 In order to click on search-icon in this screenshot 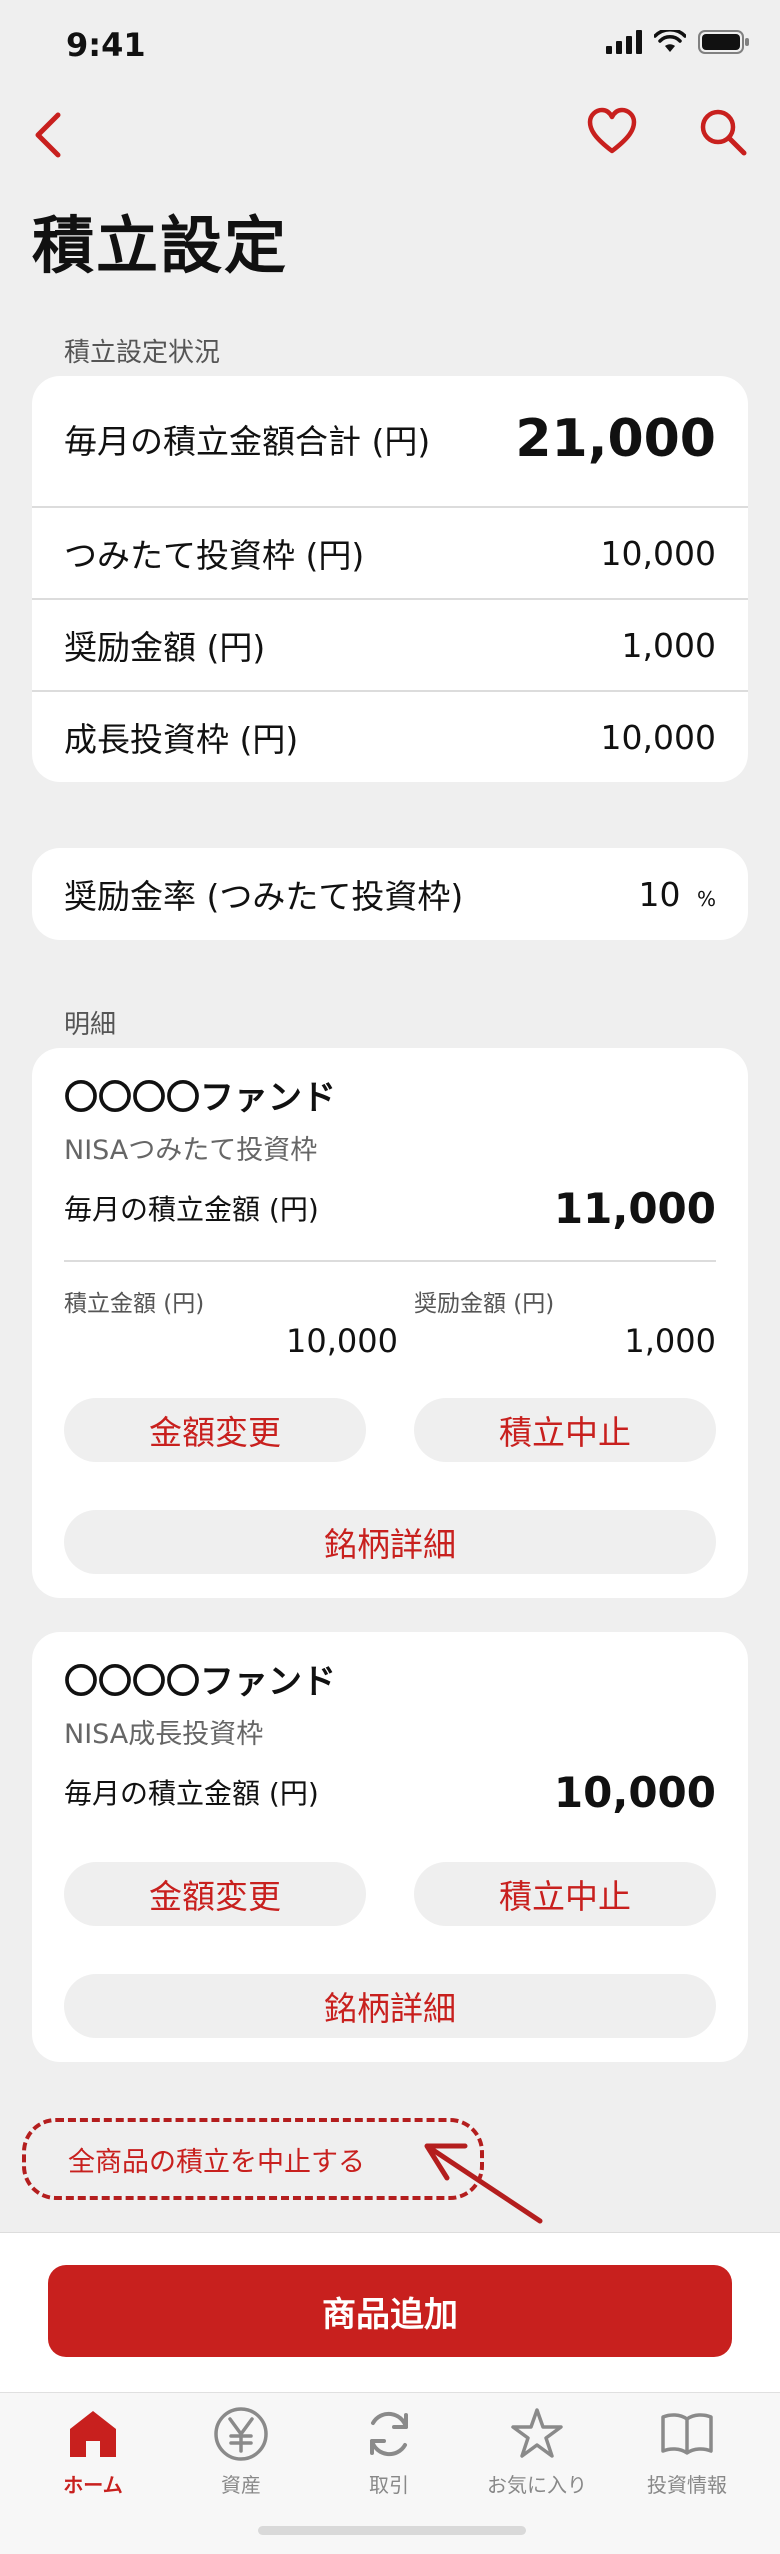, I will do `click(723, 132)`.